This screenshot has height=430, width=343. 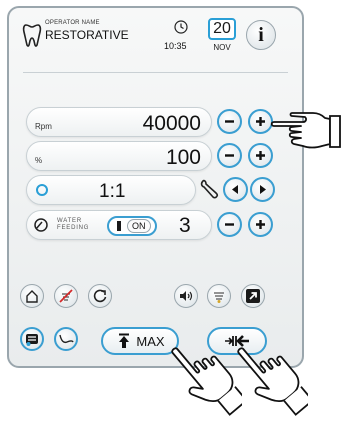 I want to click on curve-button, so click(x=66, y=339).